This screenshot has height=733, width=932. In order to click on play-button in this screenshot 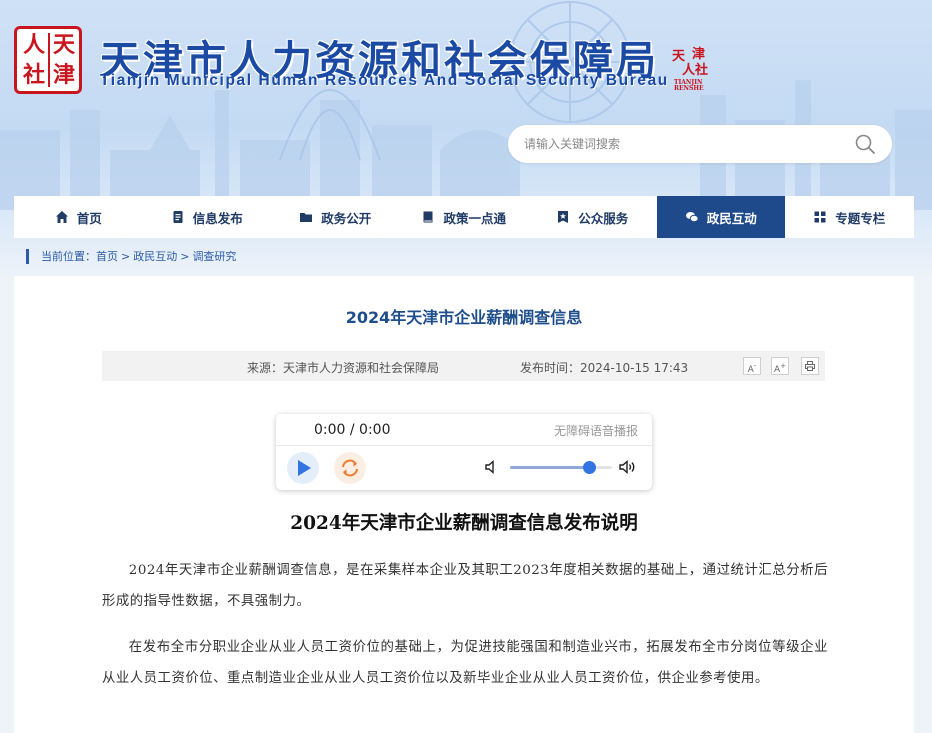, I will do `click(303, 468)`.